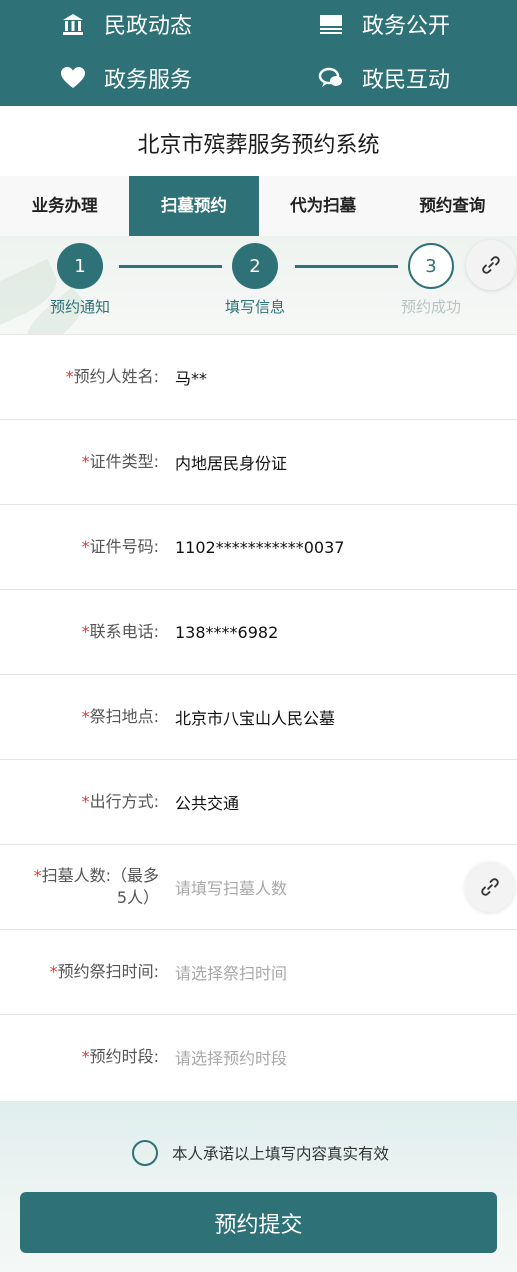  I want to click on tab-bar: 业务办理 扫墓预约 代为扫墓 预约查询, so click(258, 206).